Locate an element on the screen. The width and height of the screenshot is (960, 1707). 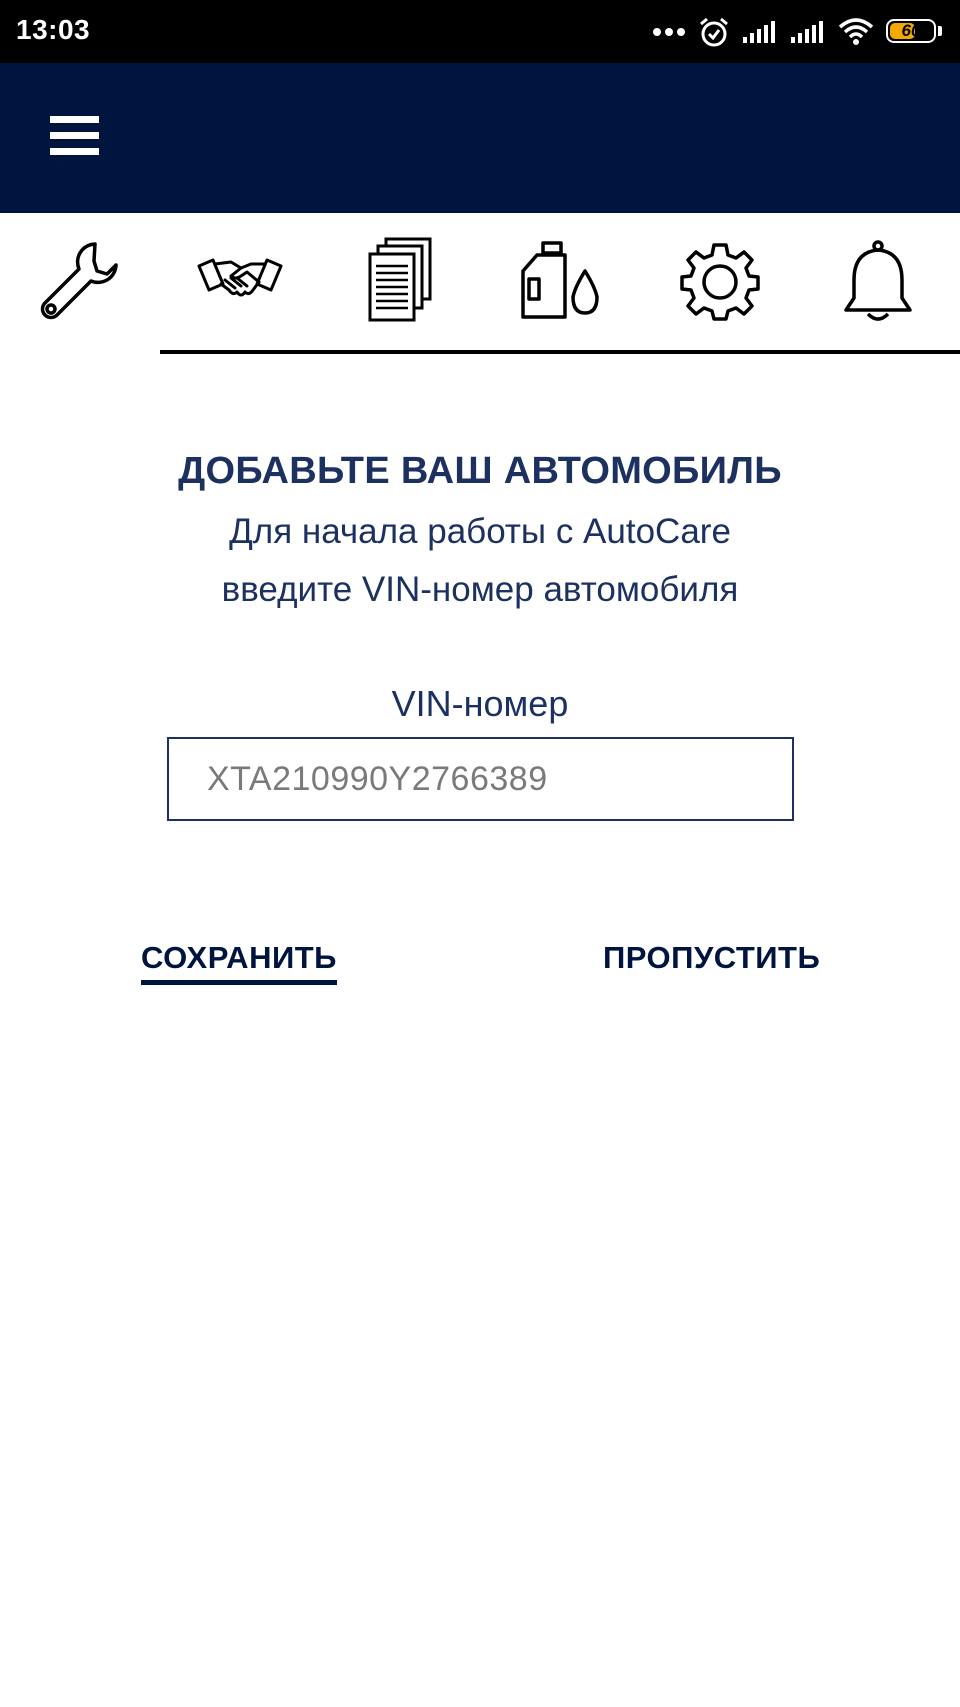
tab-documents is located at coordinates (400, 283).